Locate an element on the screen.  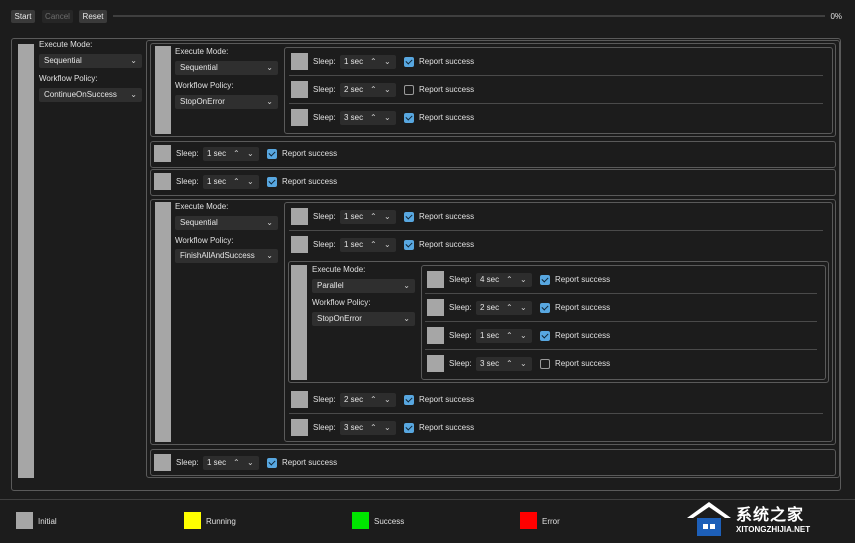
group2-workflow-policy-select: FinishAllAndSuccess ⌄ is located at coordinates (226, 256).